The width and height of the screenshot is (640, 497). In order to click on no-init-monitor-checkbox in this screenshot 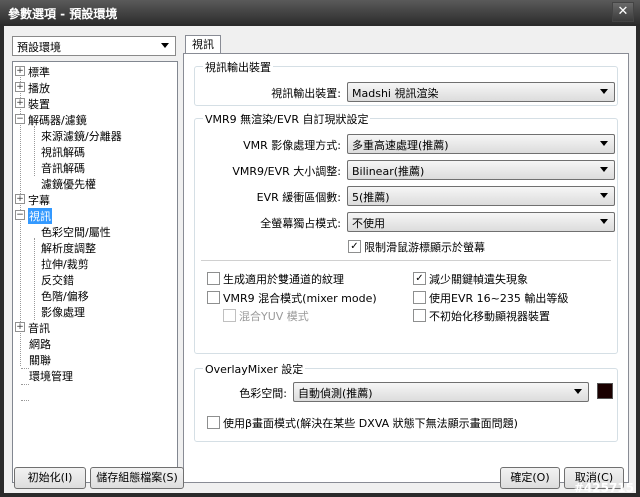, I will do `click(419, 315)`.